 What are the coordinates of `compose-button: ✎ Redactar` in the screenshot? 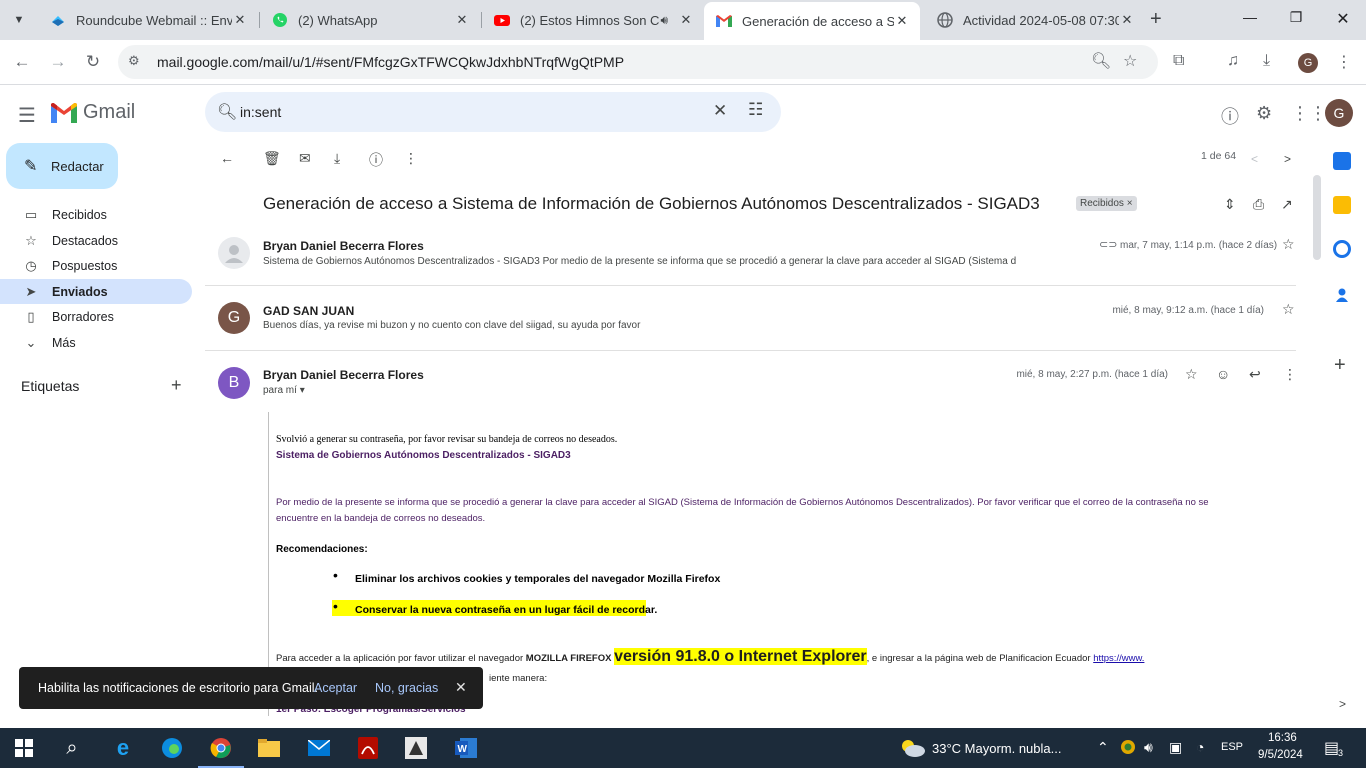 It's located at (62, 166).